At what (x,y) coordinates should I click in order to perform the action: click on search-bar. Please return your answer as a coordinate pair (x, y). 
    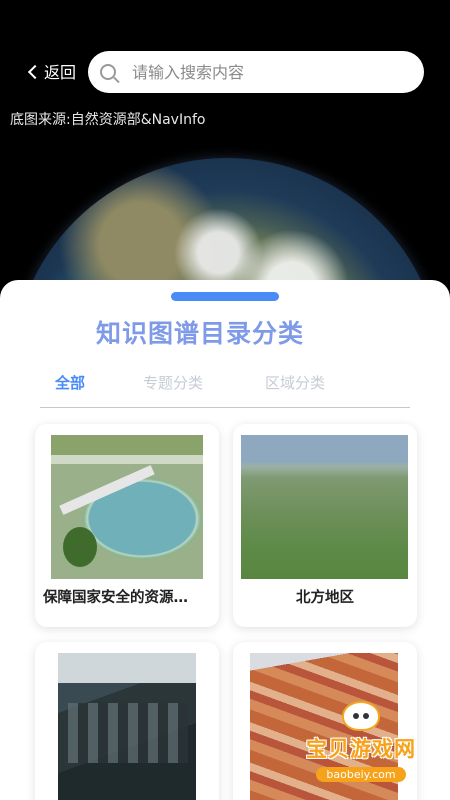
    Looking at the image, I should click on (256, 72).